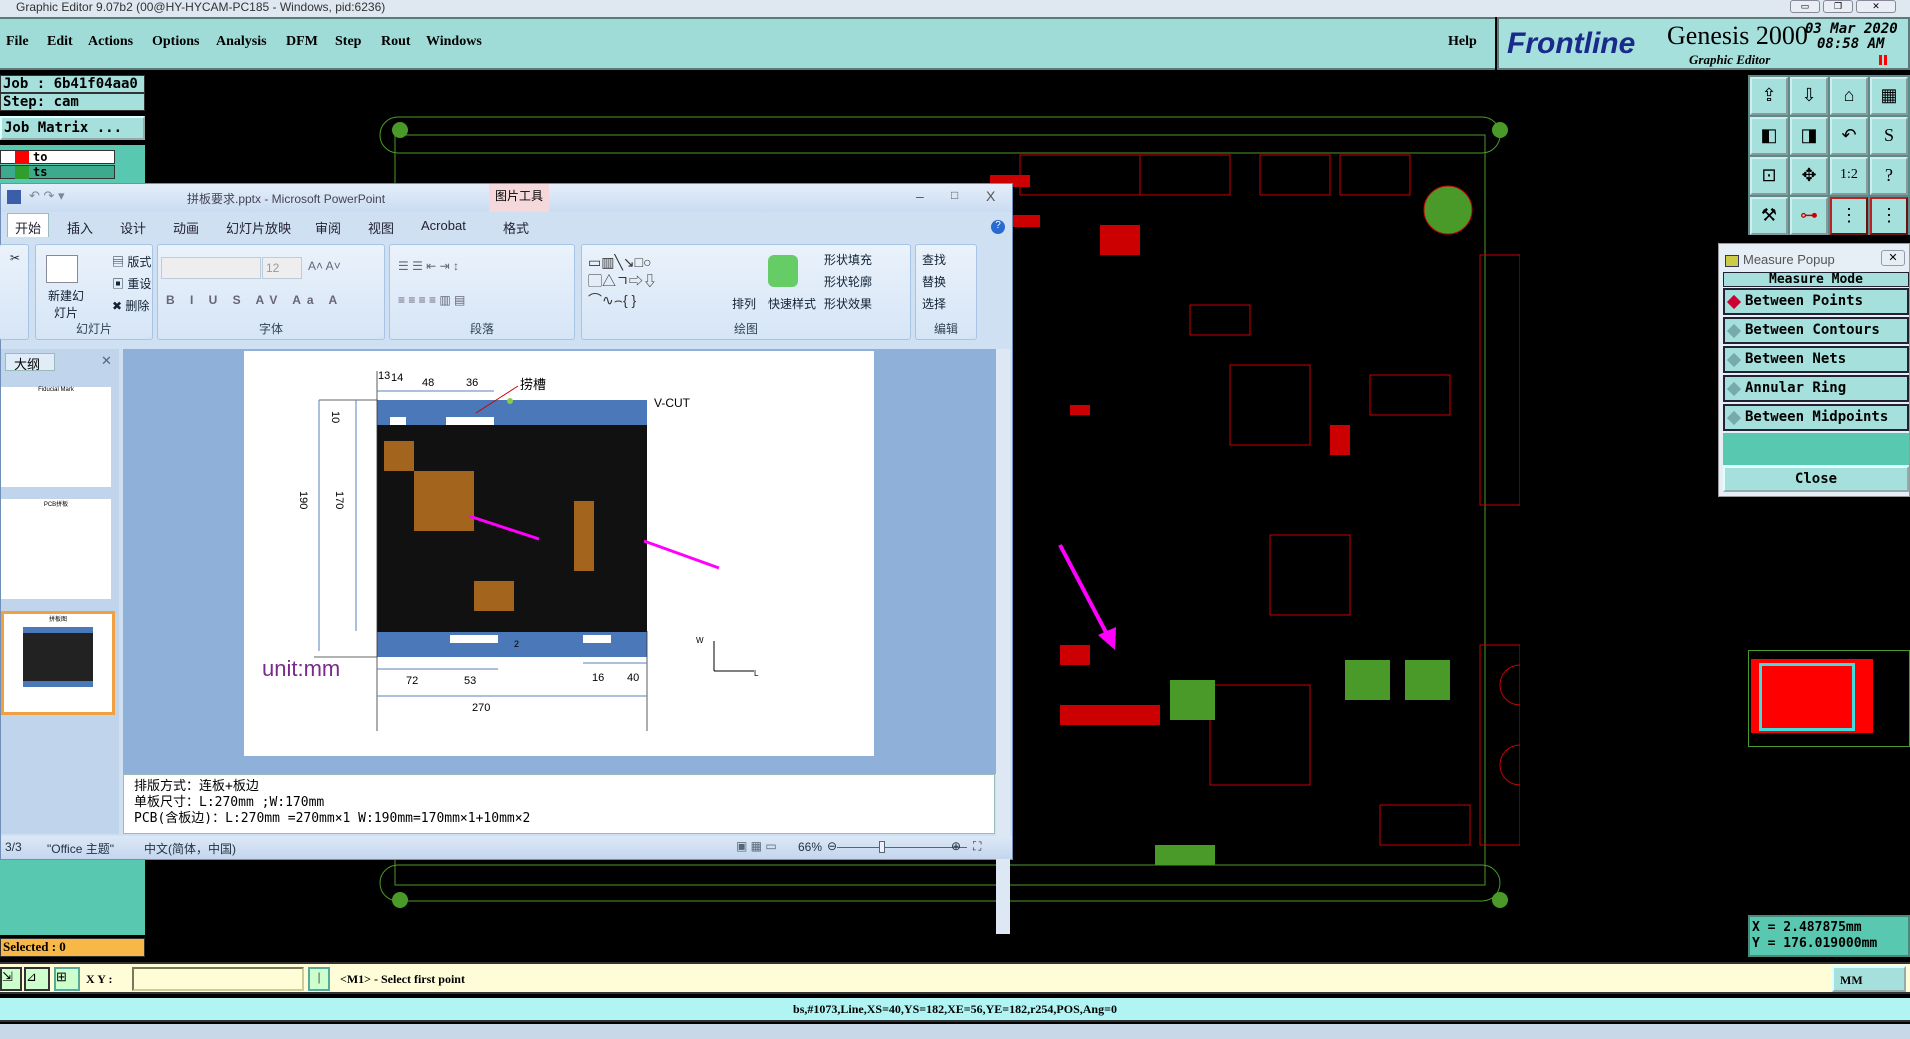 The height and width of the screenshot is (1039, 1910). Describe the element at coordinates (428, 266) in the screenshot. I see `list-buttons: ☰ ☰ ⇤ ⇥ ↕` at that location.